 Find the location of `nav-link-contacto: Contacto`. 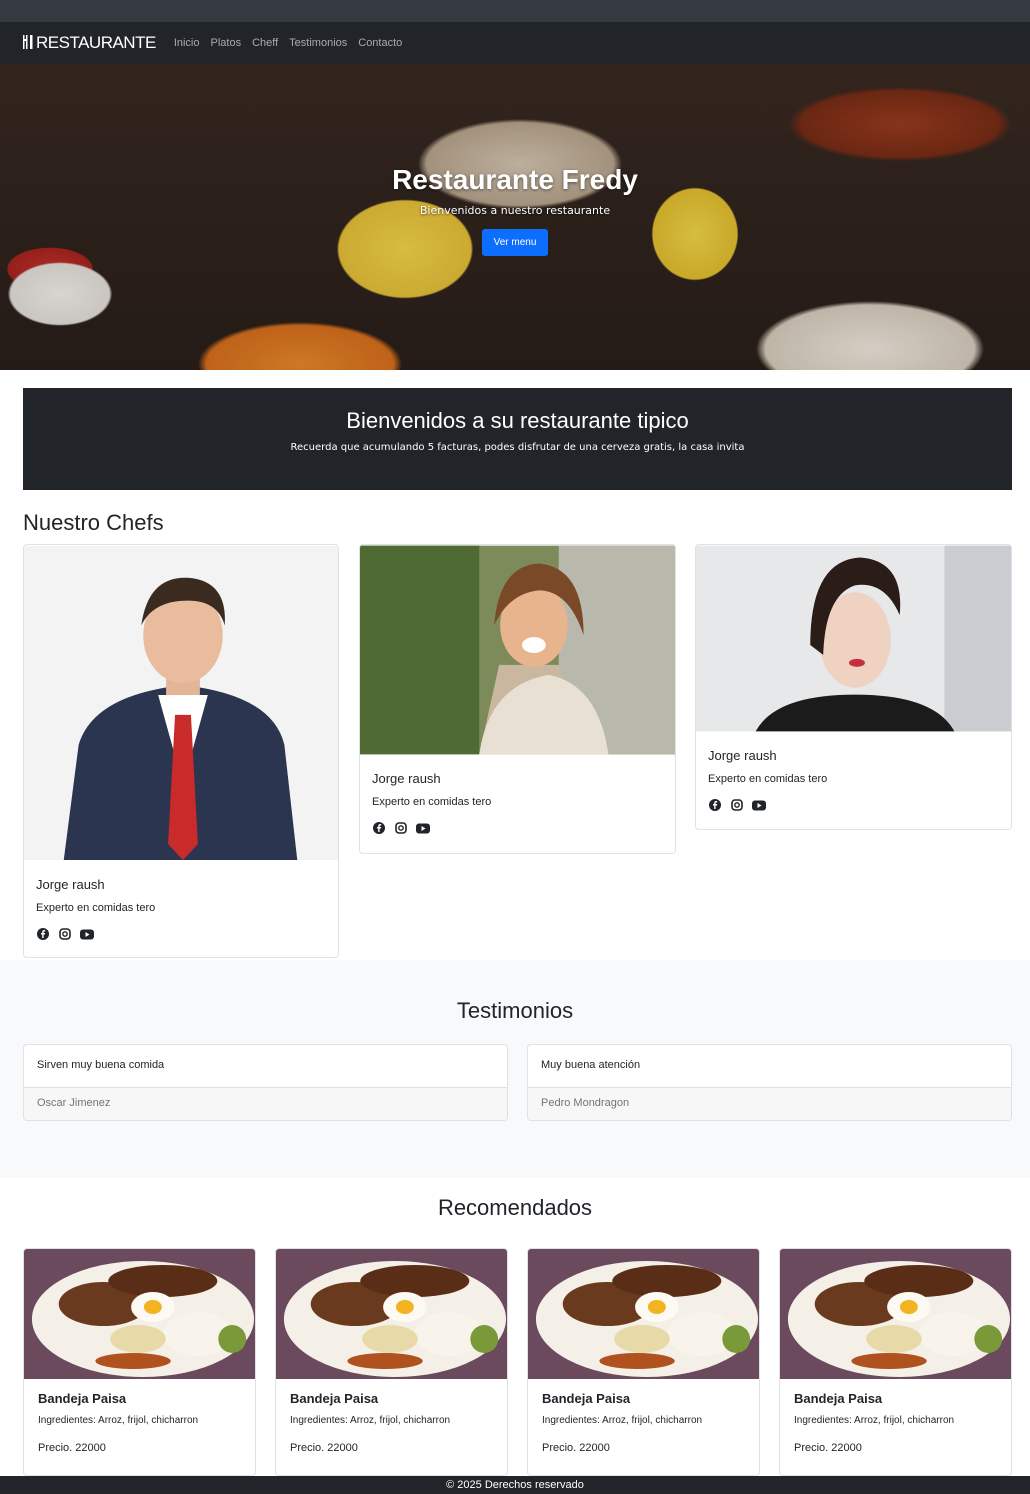

nav-link-contacto: Contacto is located at coordinates (380, 43).